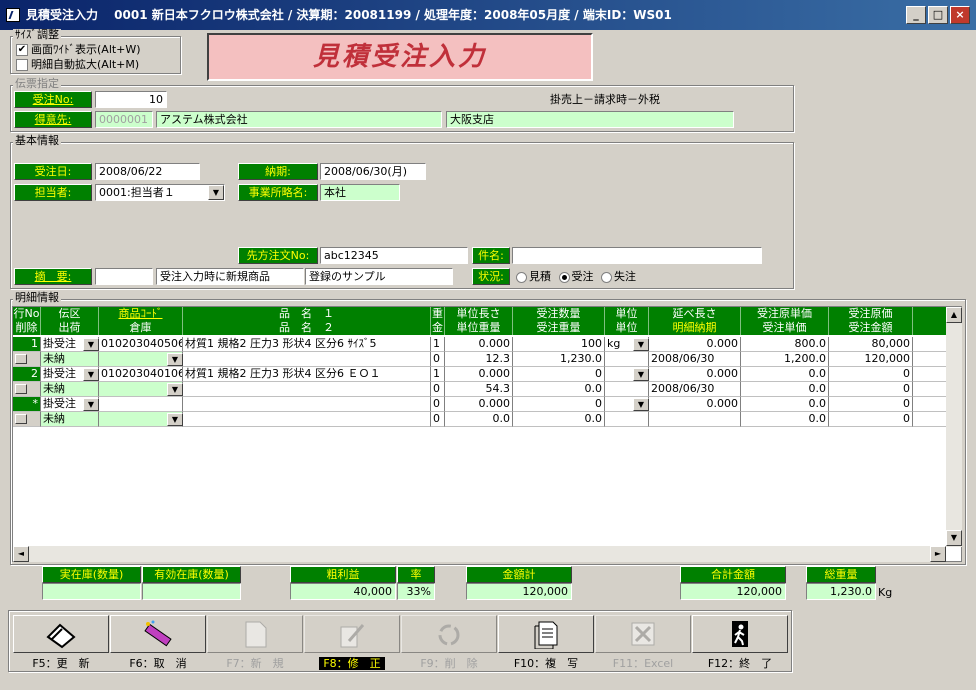 The width and height of the screenshot is (976, 690). What do you see at coordinates (479, 389) in the screenshot?
I see `cell-uw: 54.3` at bounding box center [479, 389].